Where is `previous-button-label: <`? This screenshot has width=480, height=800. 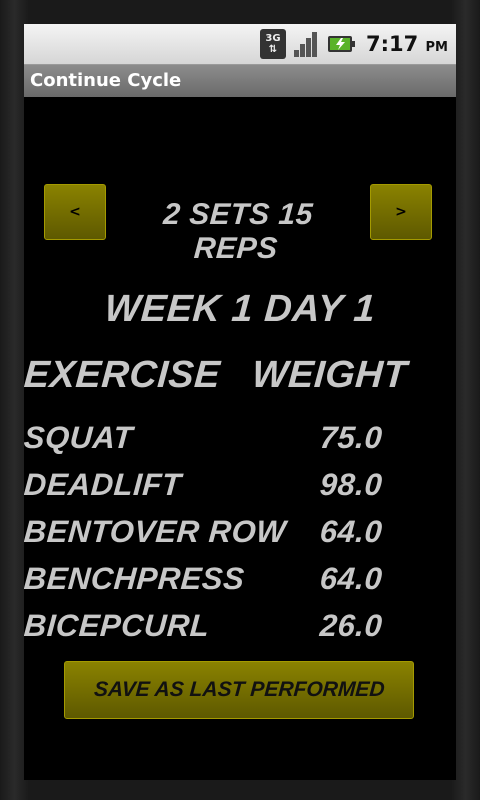
previous-button-label: < is located at coordinates (75, 212).